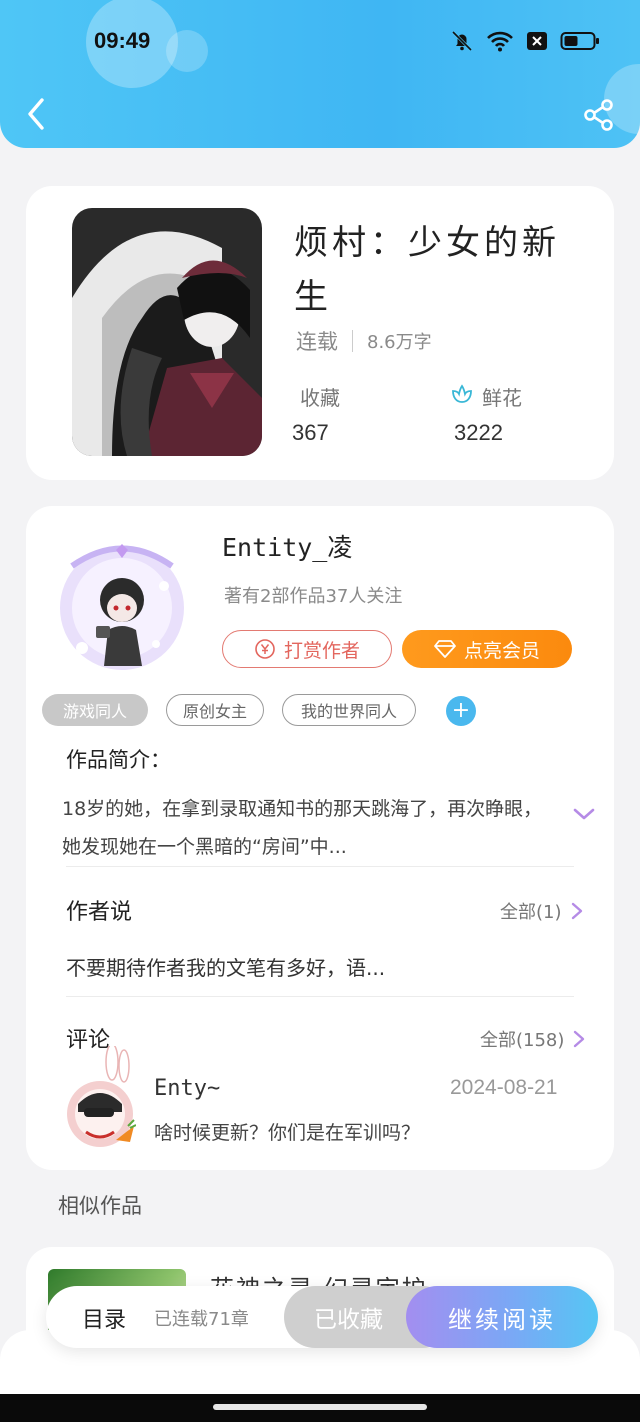 The width and height of the screenshot is (640, 1422). I want to click on comments-more: 全部(158), so click(533, 1039).